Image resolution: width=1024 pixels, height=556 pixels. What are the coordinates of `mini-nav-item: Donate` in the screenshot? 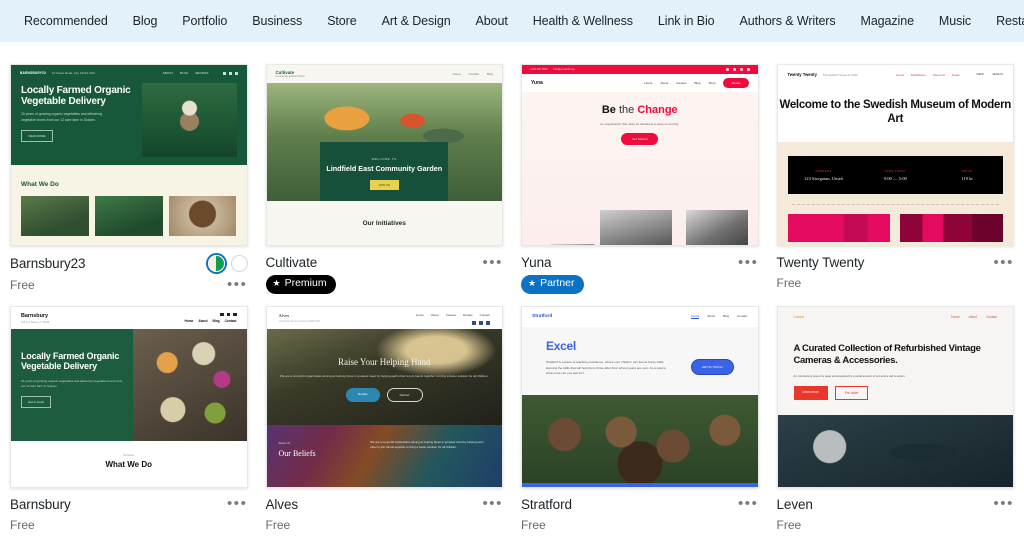 It's located at (467, 314).